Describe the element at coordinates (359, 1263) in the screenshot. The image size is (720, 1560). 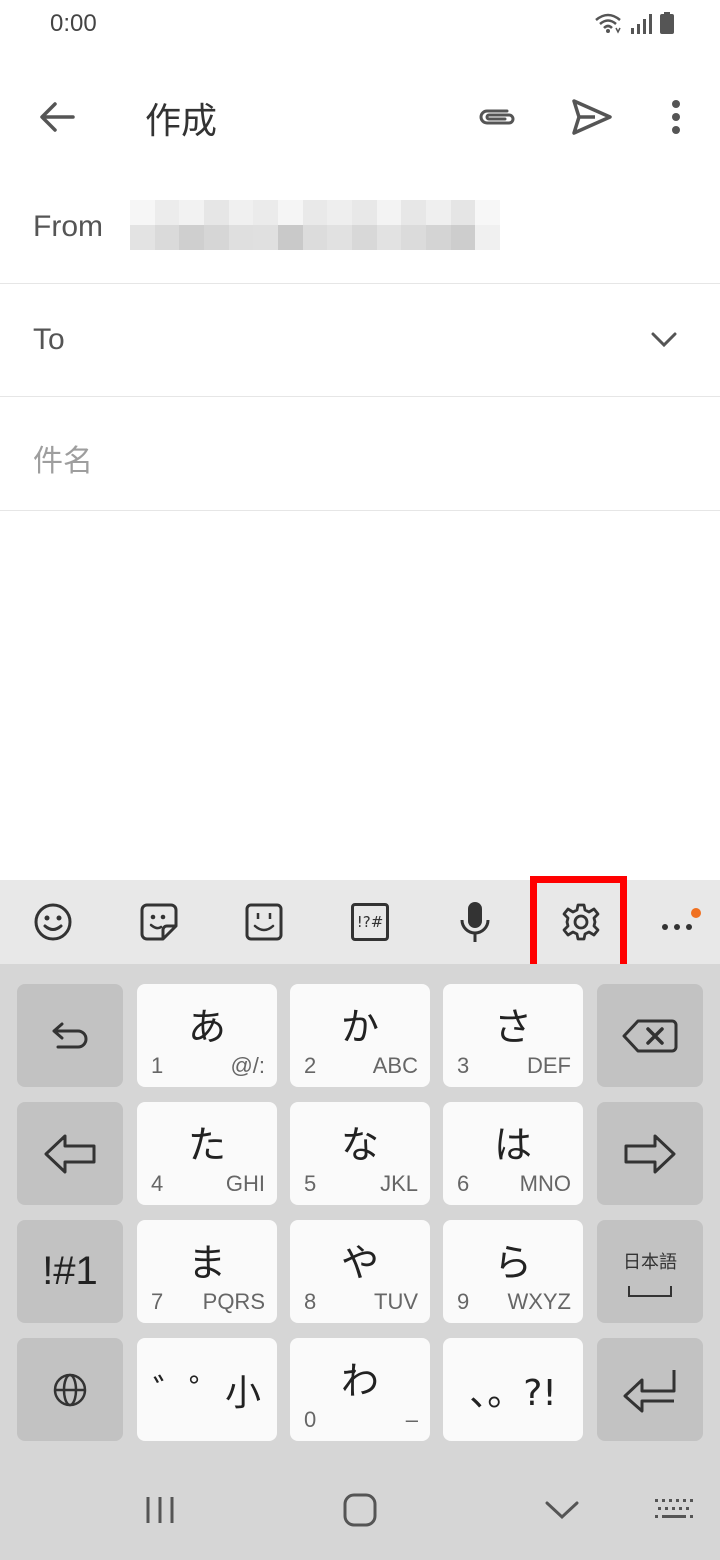
I see `key-ya-main: や` at that location.